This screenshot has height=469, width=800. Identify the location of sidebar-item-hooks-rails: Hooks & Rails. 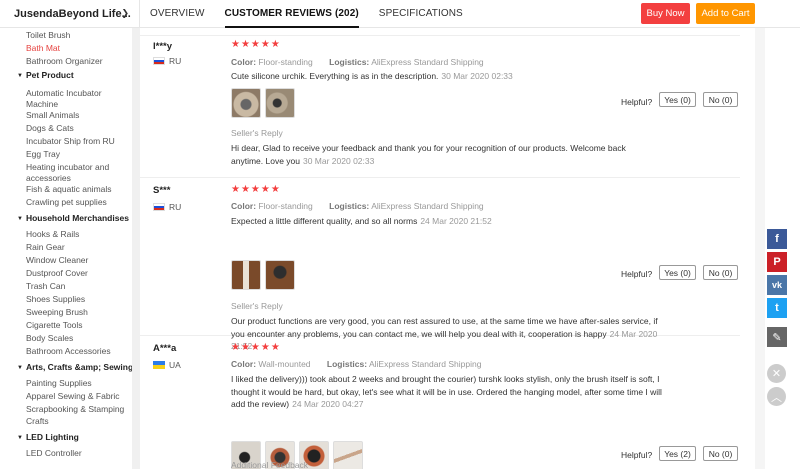
(76, 234).